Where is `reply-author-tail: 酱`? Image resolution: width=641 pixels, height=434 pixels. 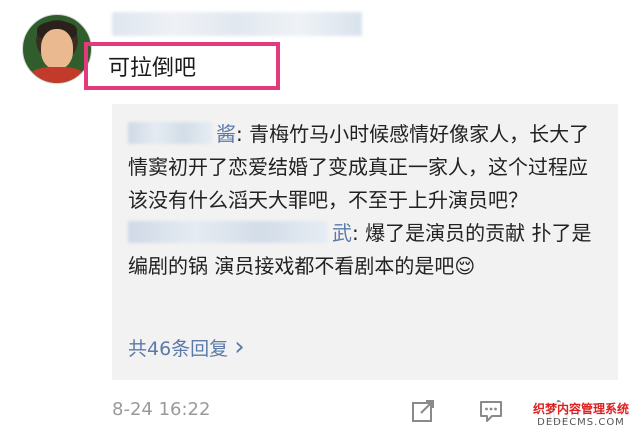
reply-author-tail: 酱 is located at coordinates (226, 134).